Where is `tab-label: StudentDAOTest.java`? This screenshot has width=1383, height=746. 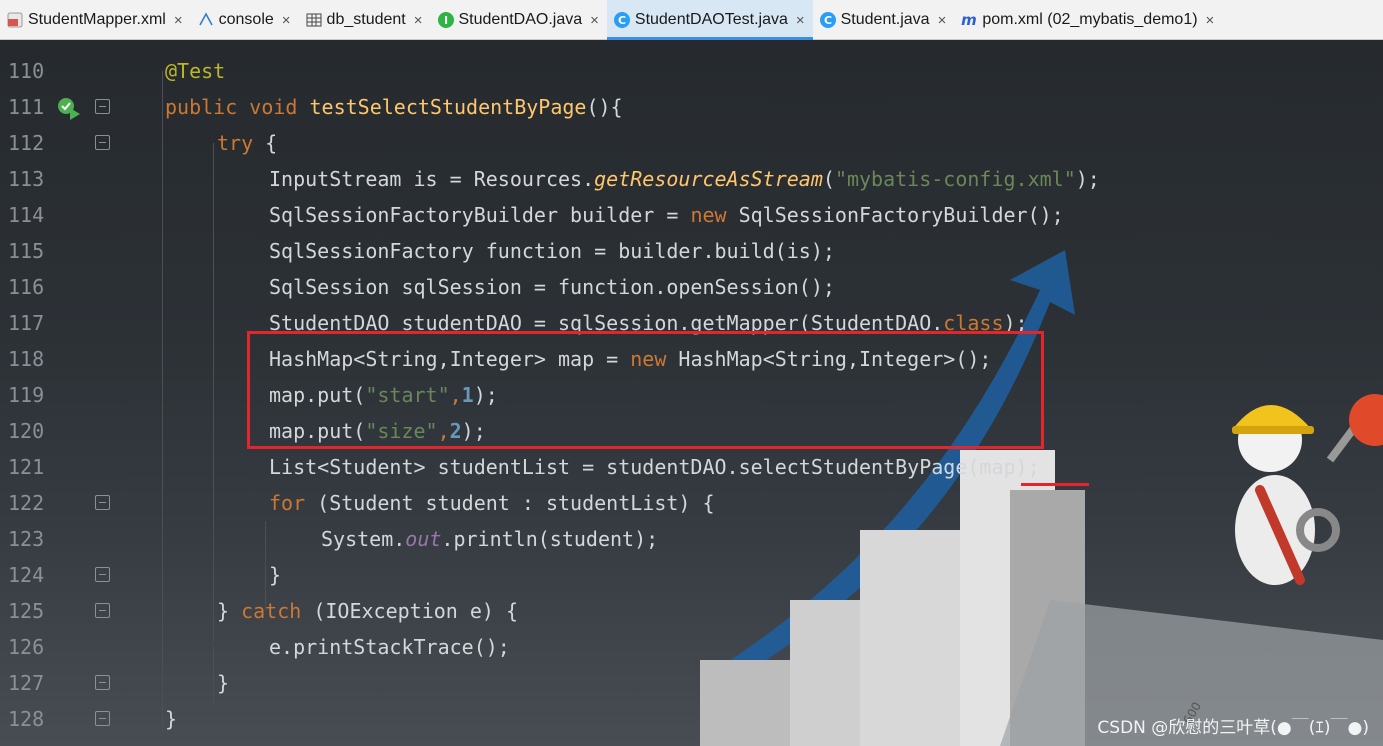 tab-label: StudentDAOTest.java is located at coordinates (711, 19).